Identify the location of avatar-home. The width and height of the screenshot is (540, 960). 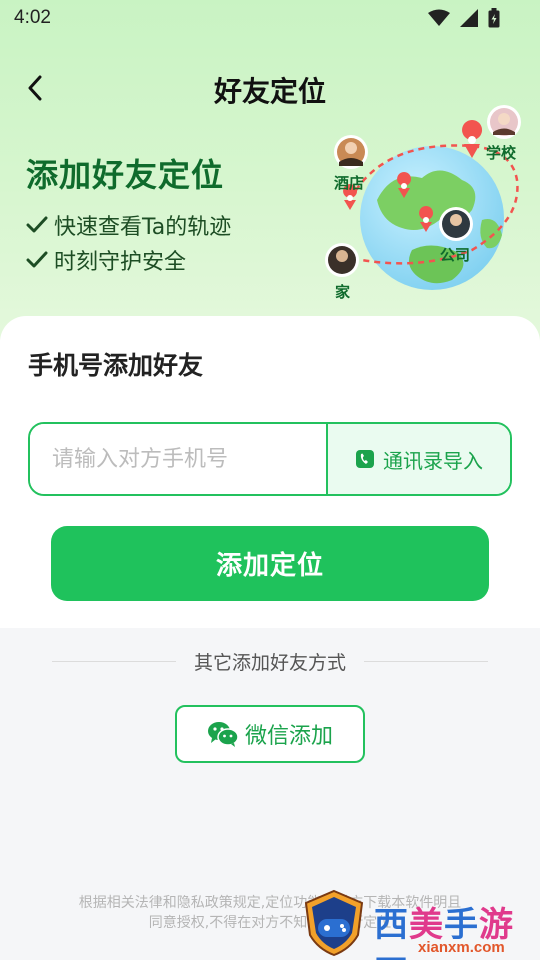
(342, 260).